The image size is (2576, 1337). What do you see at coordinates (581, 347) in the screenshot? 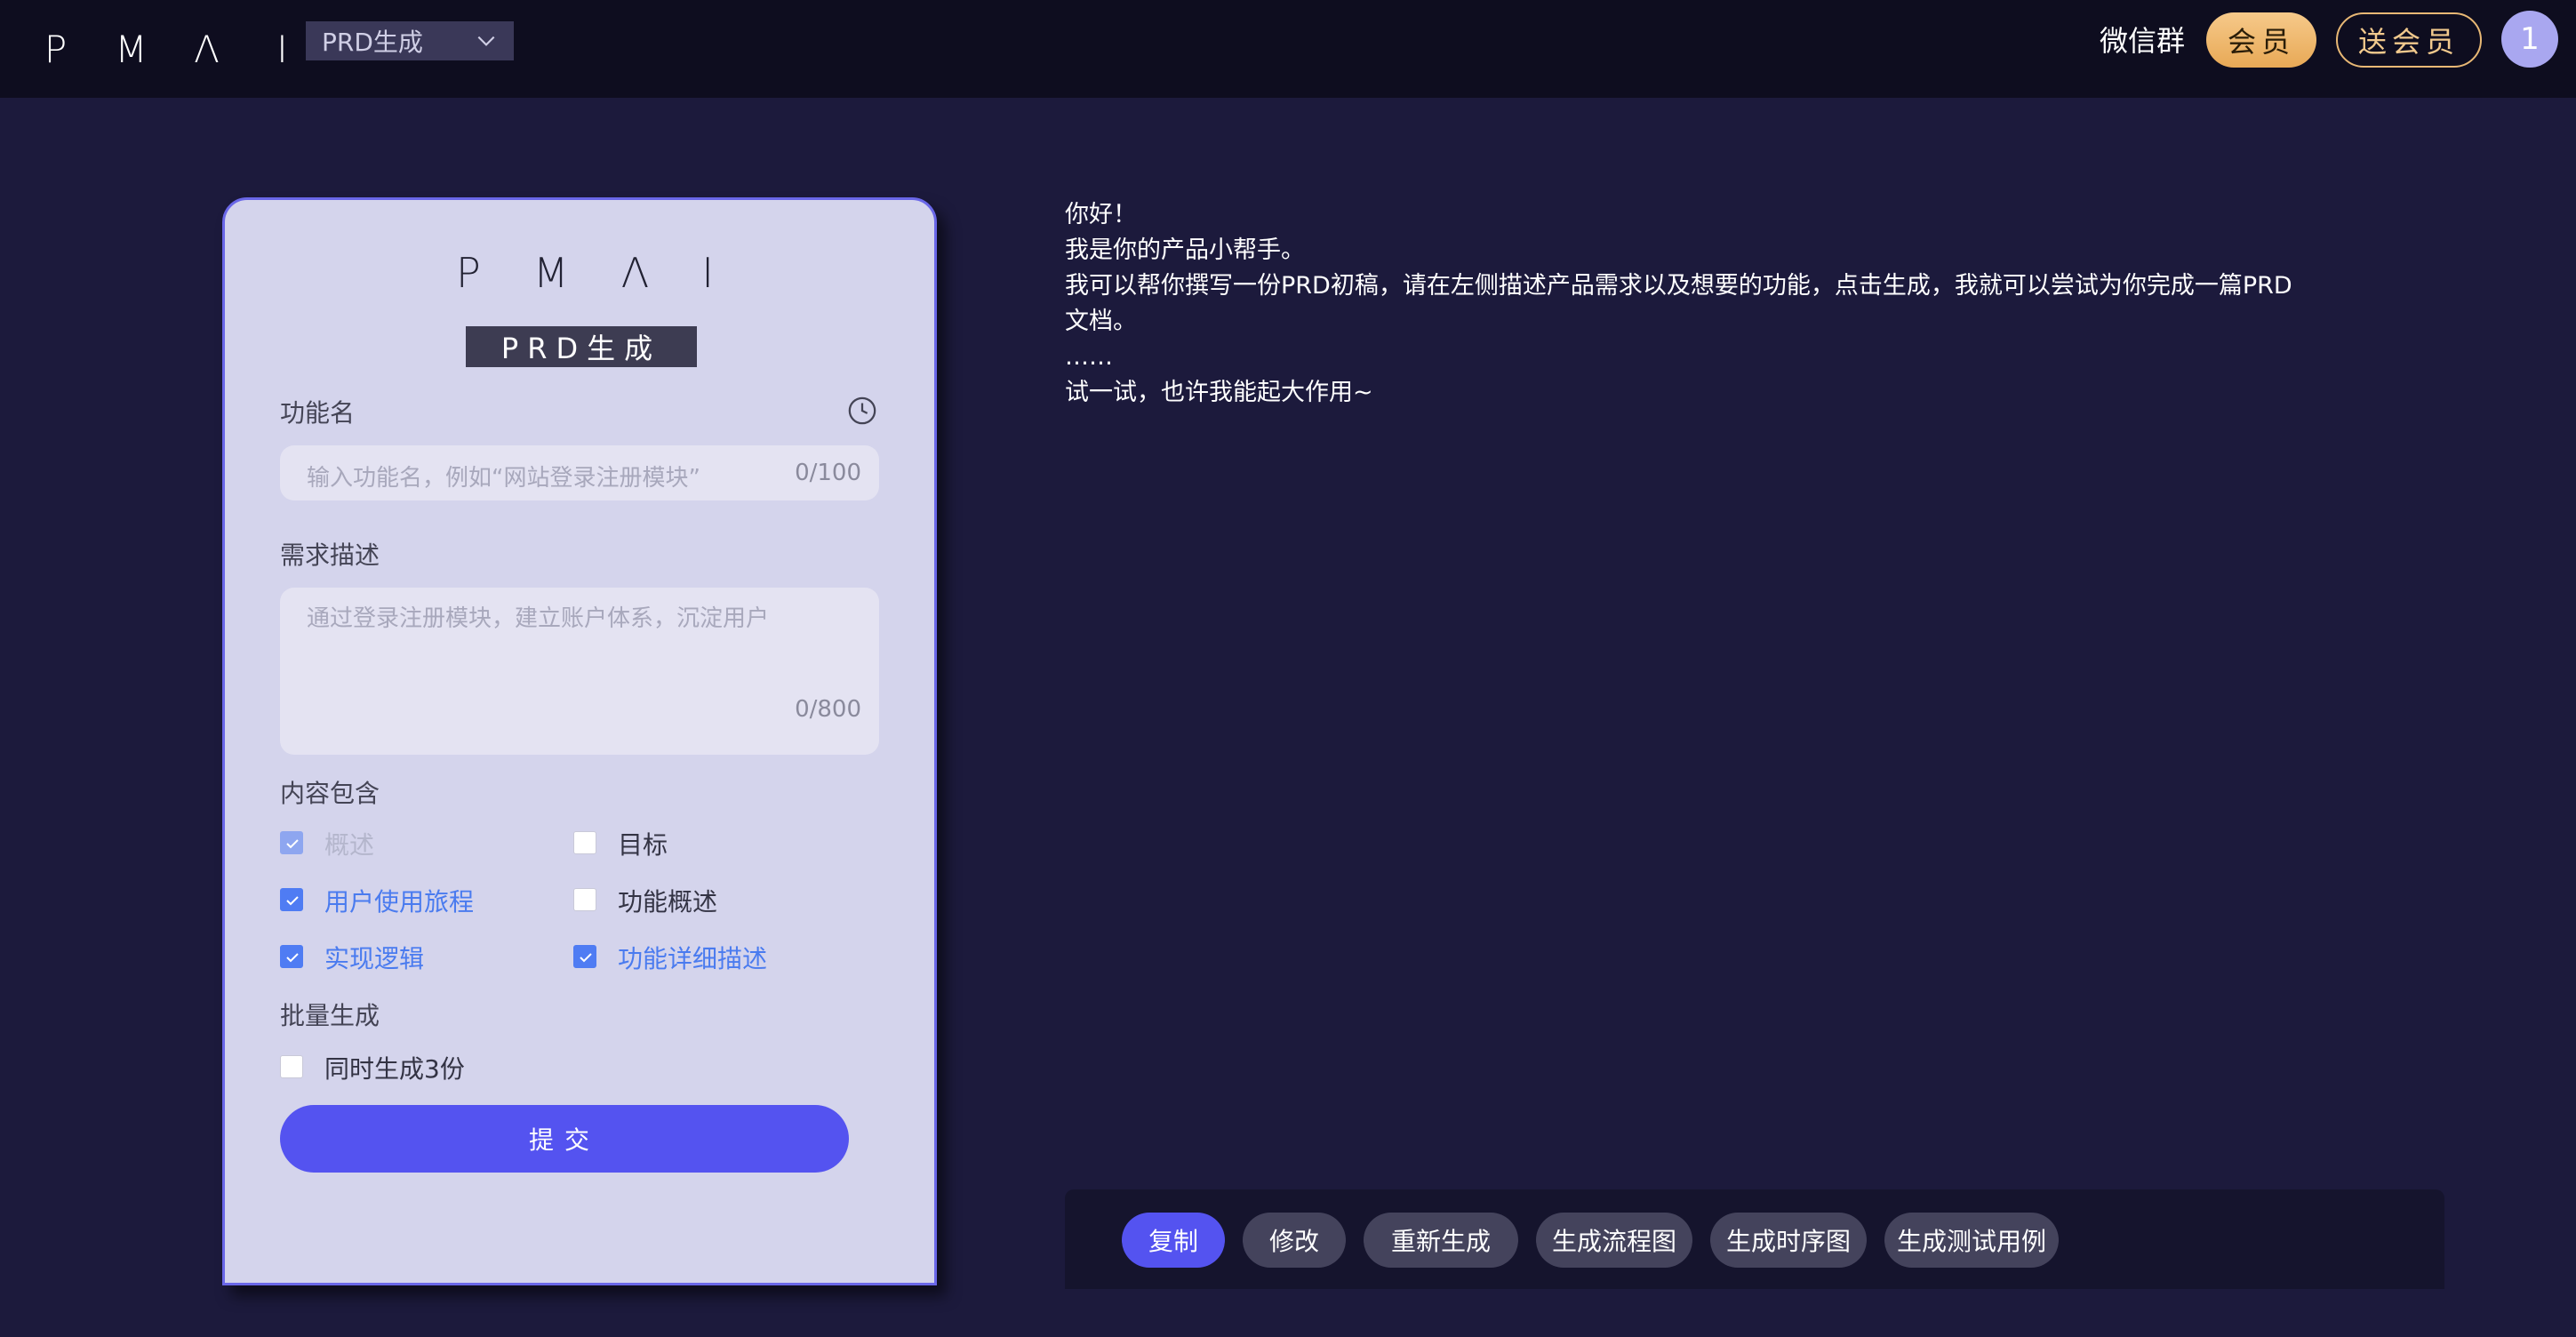
I see `card-subtitle: PRD生成` at bounding box center [581, 347].